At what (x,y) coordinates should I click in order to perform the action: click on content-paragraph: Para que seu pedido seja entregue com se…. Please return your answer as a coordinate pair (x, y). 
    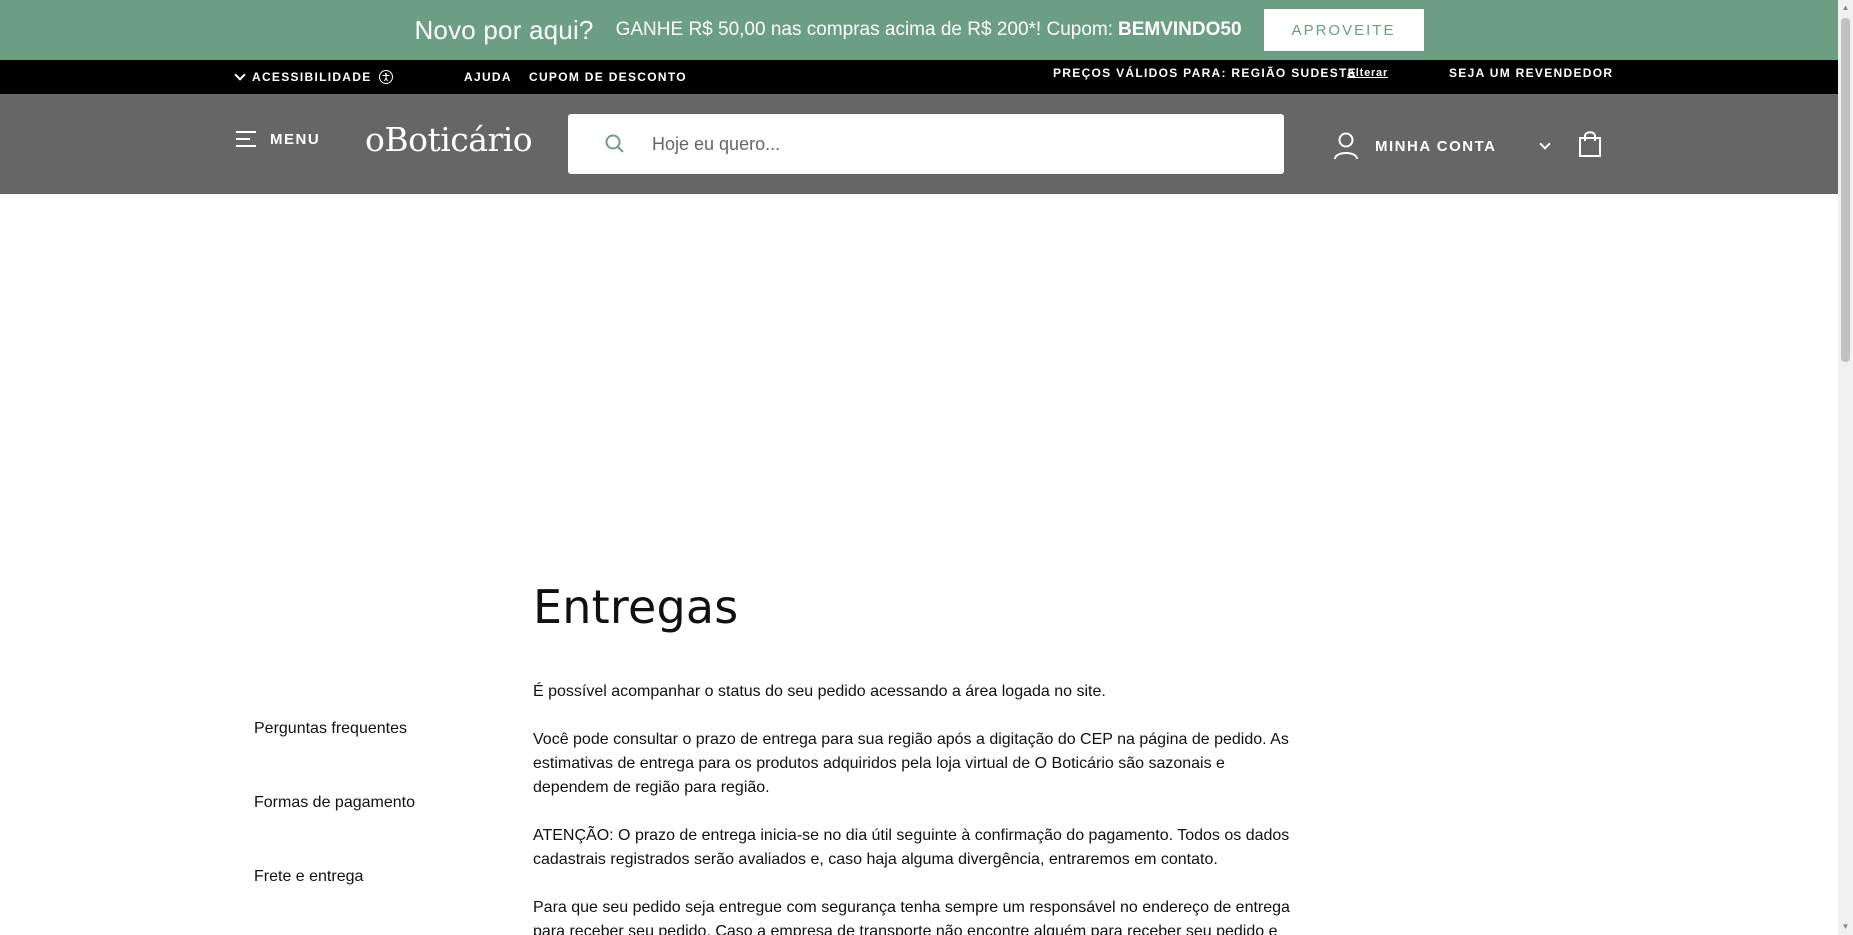
    Looking at the image, I should click on (911, 917).